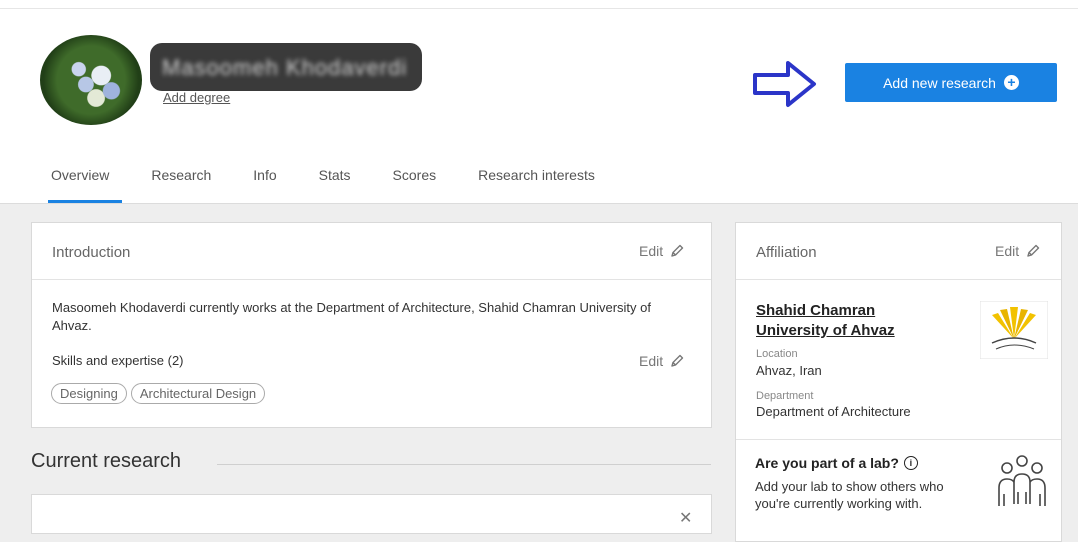  I want to click on affiliation-title: Affiliation, so click(786, 252).